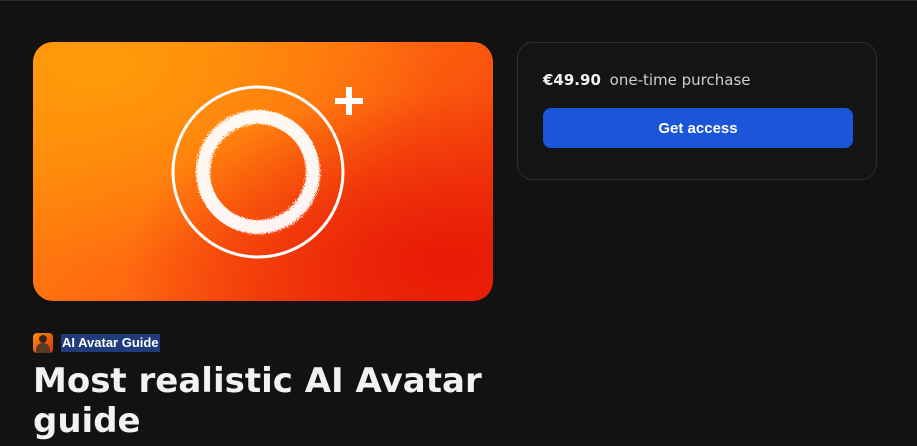 Image resolution: width=917 pixels, height=446 pixels. I want to click on pricing-card: €49.90 one-time purchase Get access, so click(697, 111).